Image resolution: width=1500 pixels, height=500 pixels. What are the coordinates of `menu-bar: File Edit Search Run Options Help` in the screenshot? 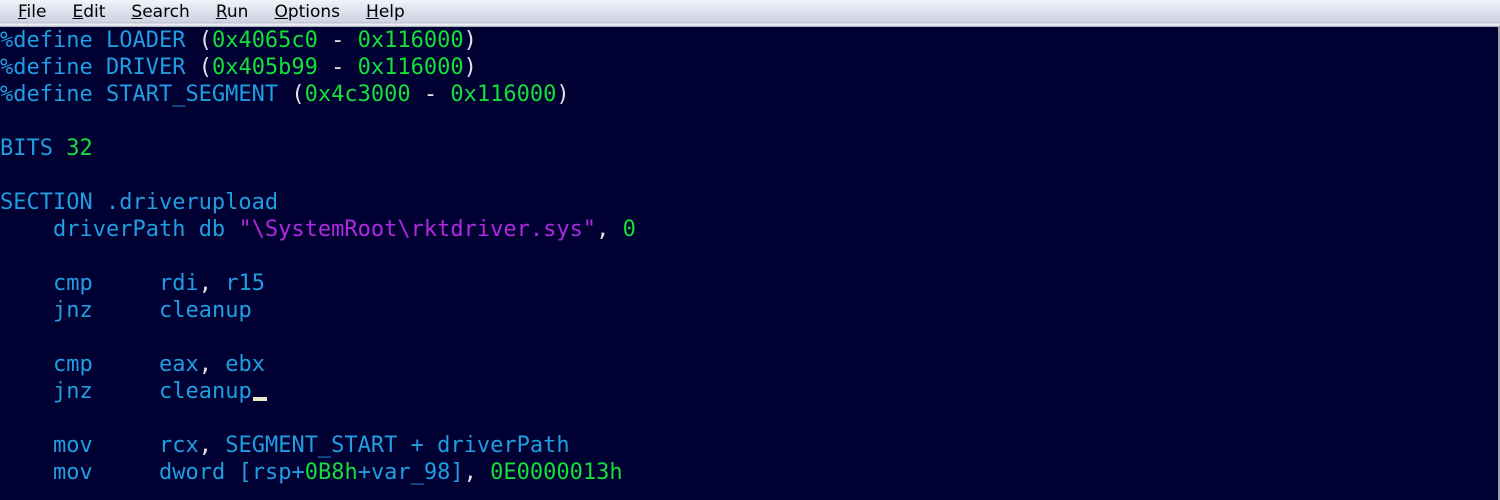 It's located at (750, 11).